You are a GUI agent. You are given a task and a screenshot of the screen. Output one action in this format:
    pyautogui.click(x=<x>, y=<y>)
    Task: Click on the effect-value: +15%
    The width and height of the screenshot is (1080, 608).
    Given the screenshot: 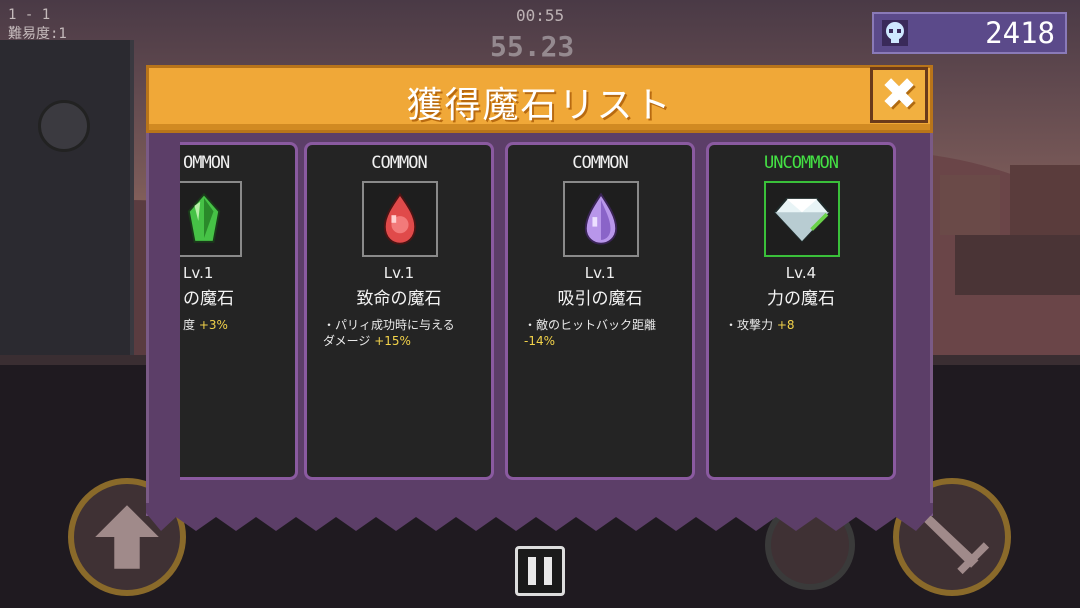 What is the action you would take?
    pyautogui.click(x=392, y=341)
    